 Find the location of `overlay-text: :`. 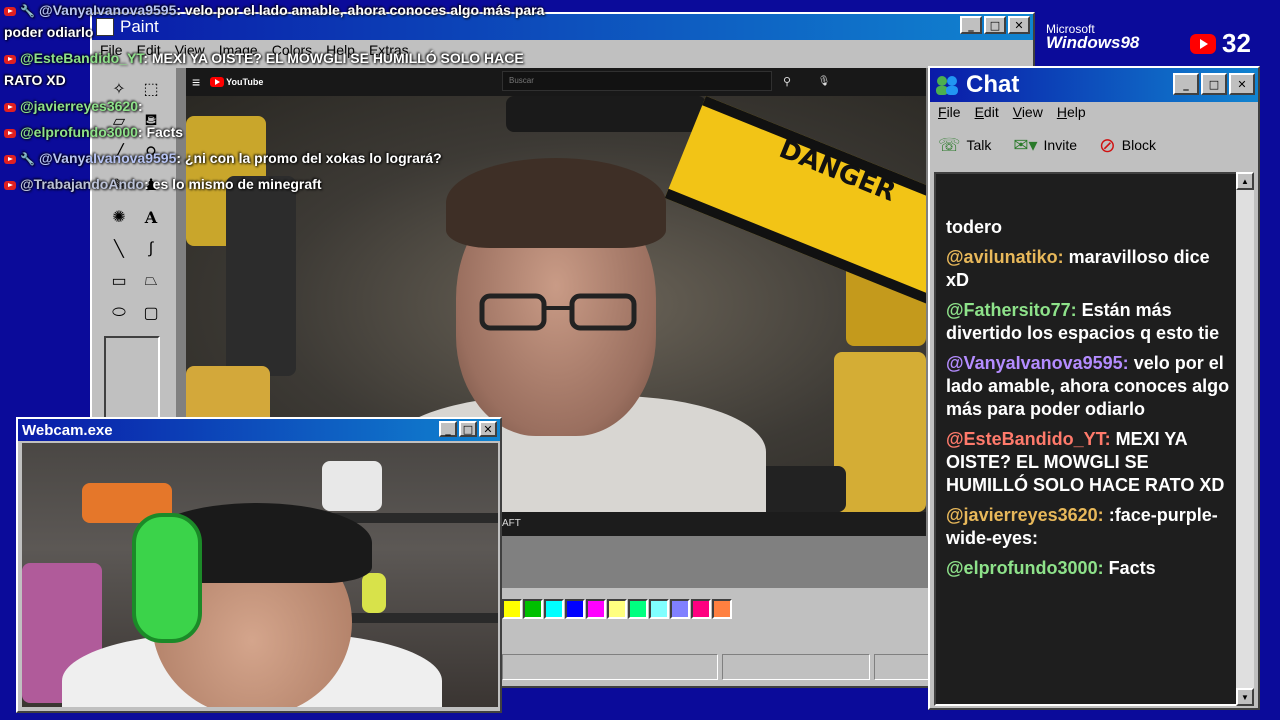

overlay-text: : is located at coordinates (140, 106).